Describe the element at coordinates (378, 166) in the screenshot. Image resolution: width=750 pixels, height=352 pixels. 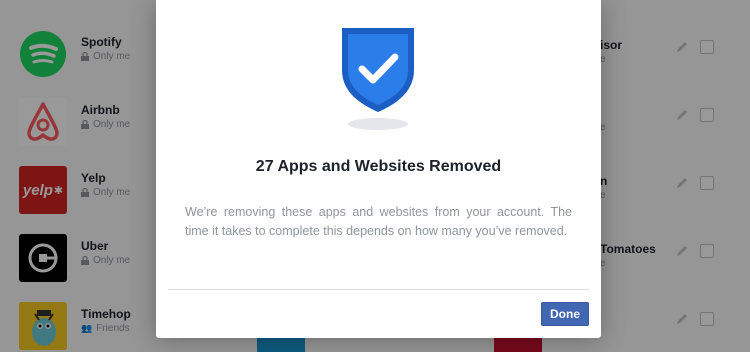
I see `dialog-title: 27 Apps and Websites Removed` at that location.